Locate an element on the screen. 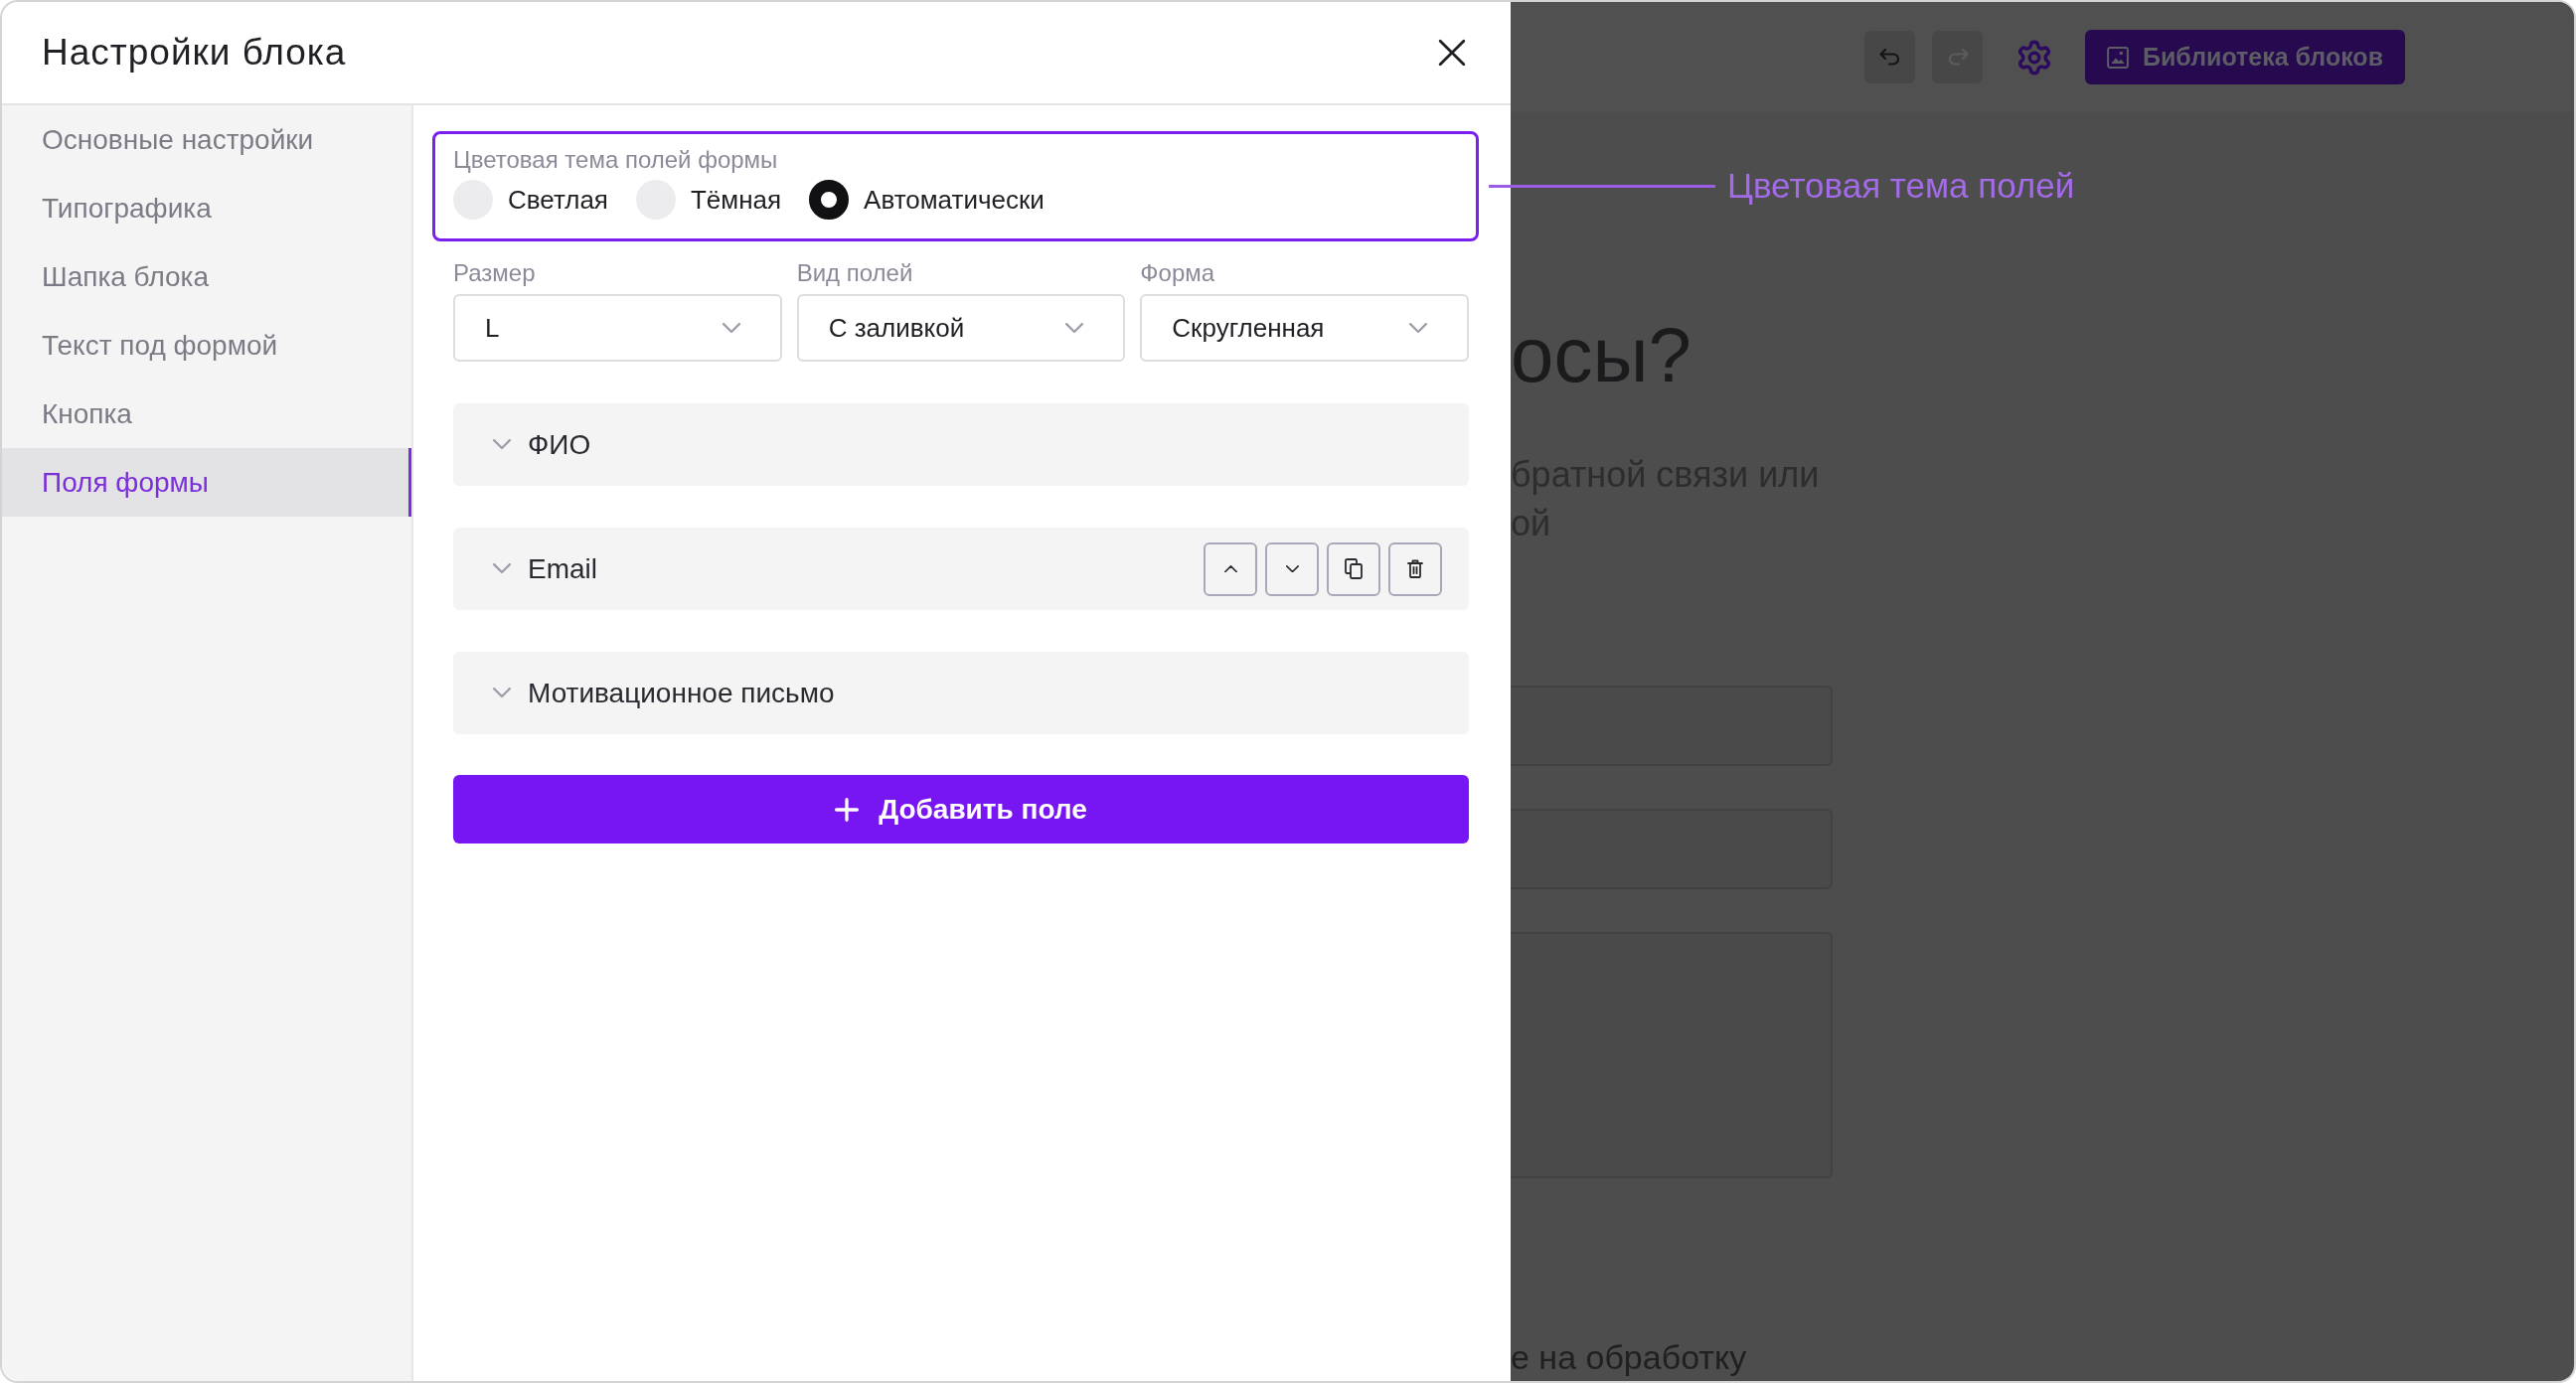 The image size is (2576, 1383). radio-label: Светлая is located at coordinates (558, 200).